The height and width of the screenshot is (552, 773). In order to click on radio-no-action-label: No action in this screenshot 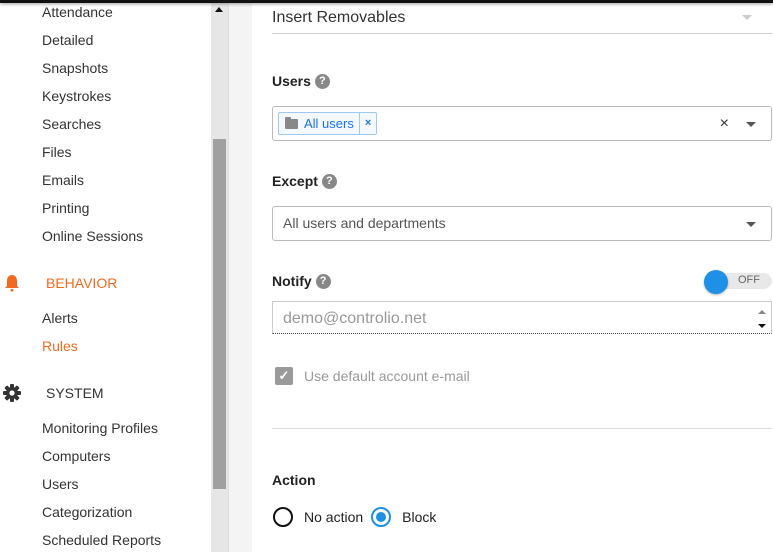, I will do `click(333, 517)`.